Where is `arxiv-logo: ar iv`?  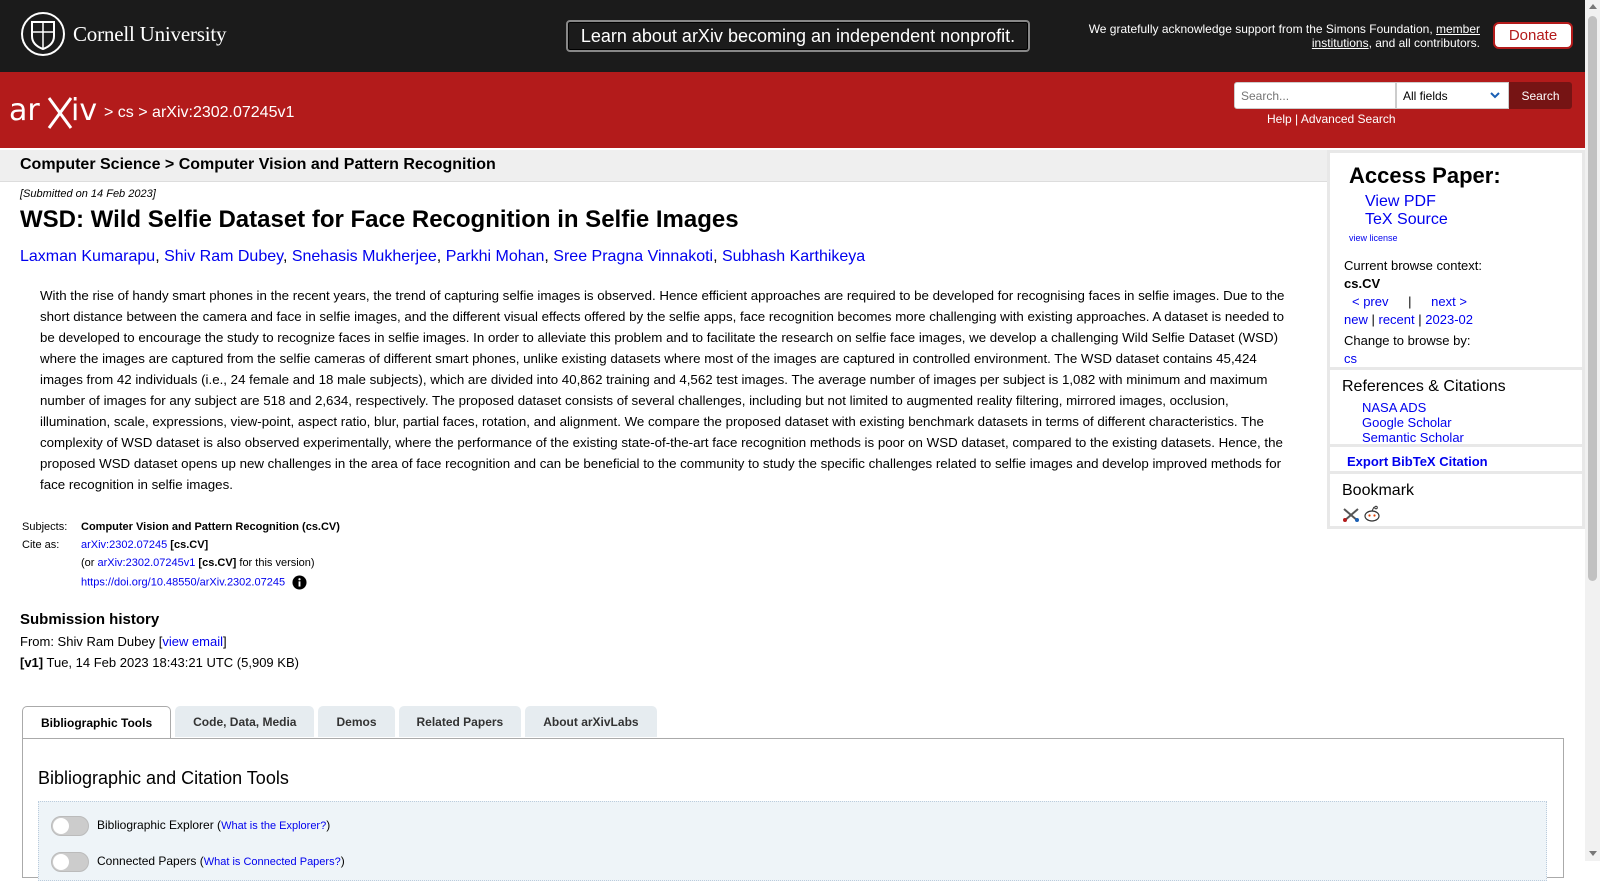
arxiv-logo: ar iv is located at coordinates (55, 114).